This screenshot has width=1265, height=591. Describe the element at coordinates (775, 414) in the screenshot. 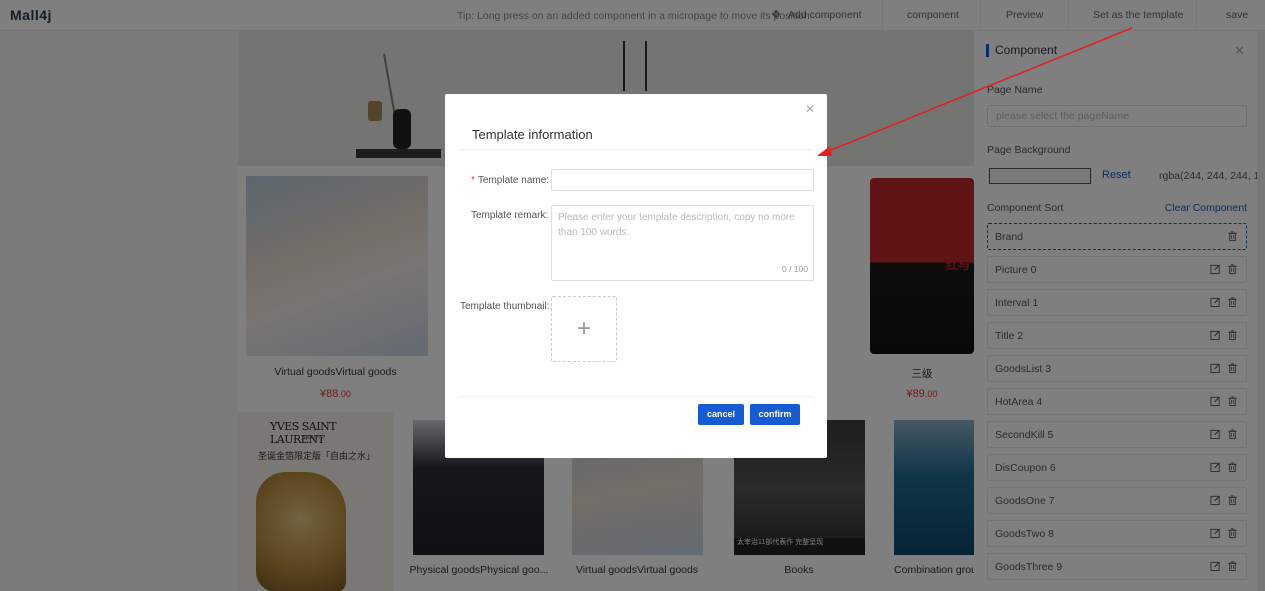

I see `confirm-button: confirm` at that location.